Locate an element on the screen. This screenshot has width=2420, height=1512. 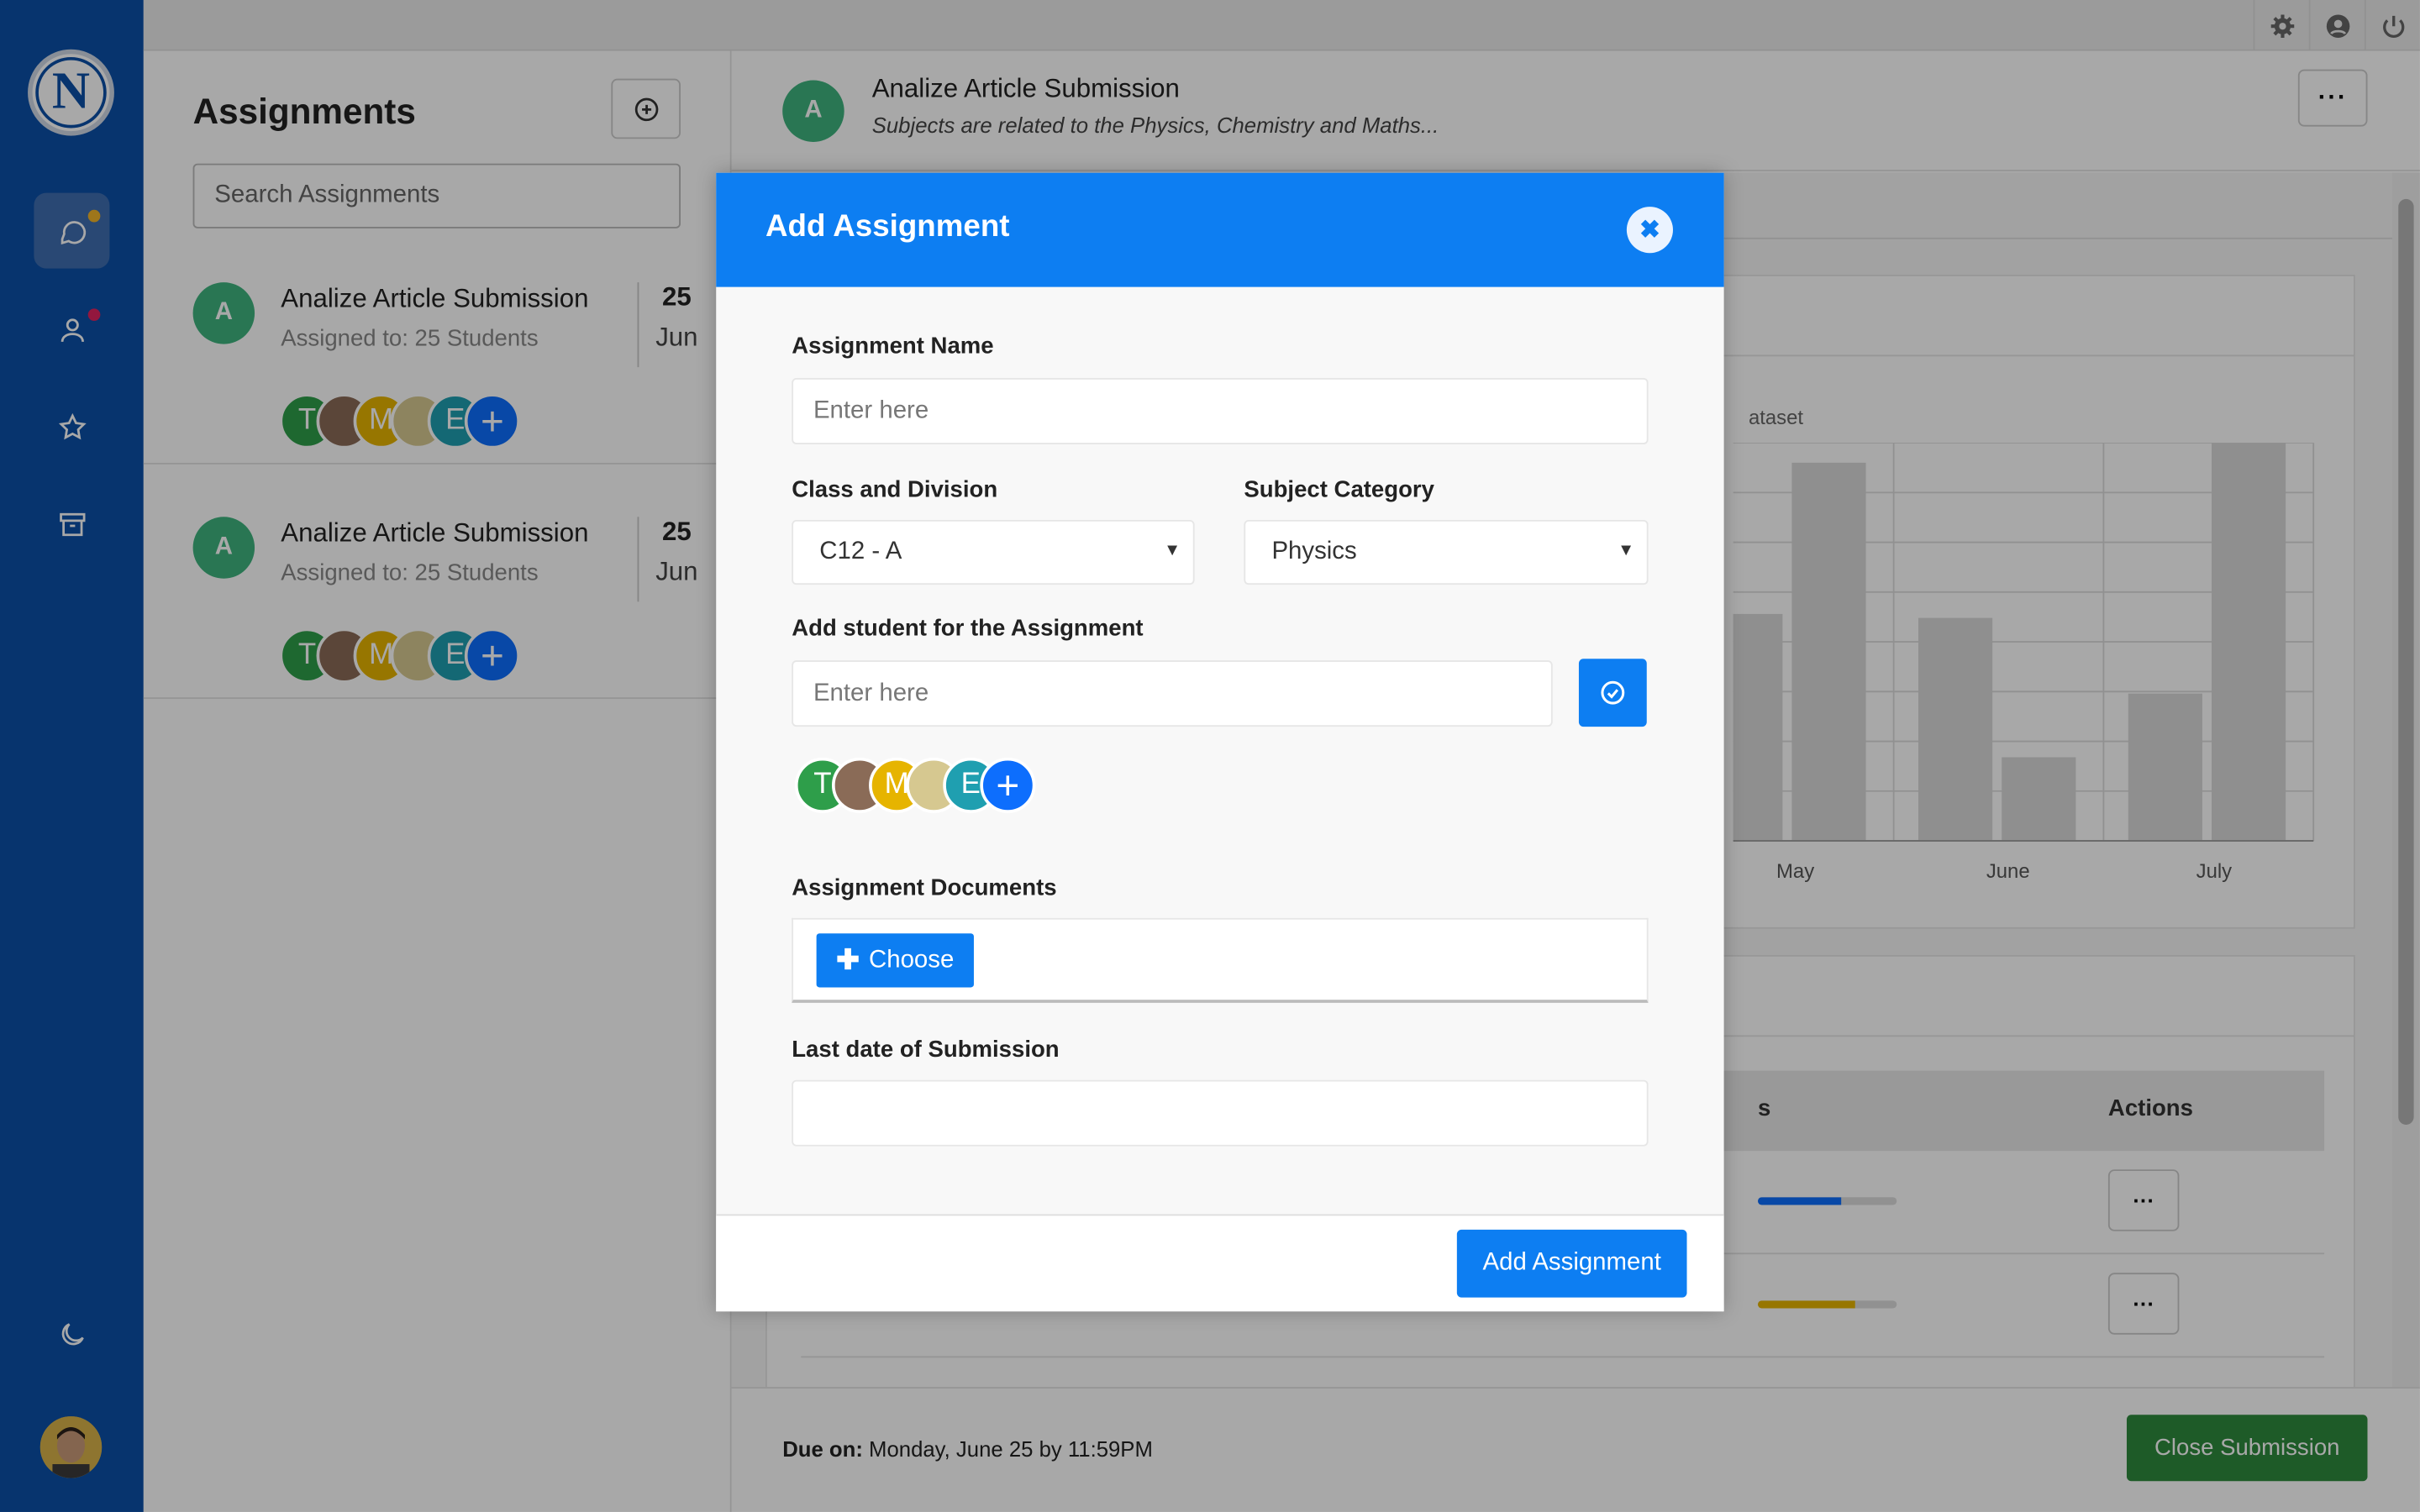
assignment-name-input: Enter here is located at coordinates (1221, 410).